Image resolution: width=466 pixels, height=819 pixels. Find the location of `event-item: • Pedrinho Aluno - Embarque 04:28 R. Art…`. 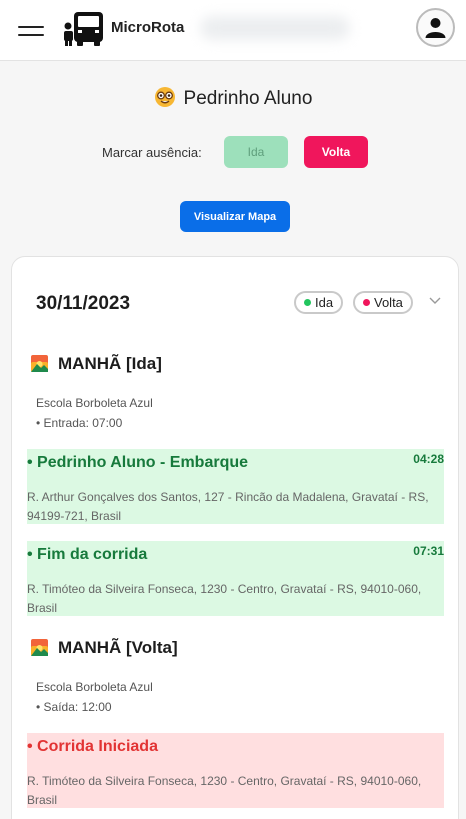

event-item: • Pedrinho Aluno - Embarque 04:28 R. Art… is located at coordinates (235, 486).